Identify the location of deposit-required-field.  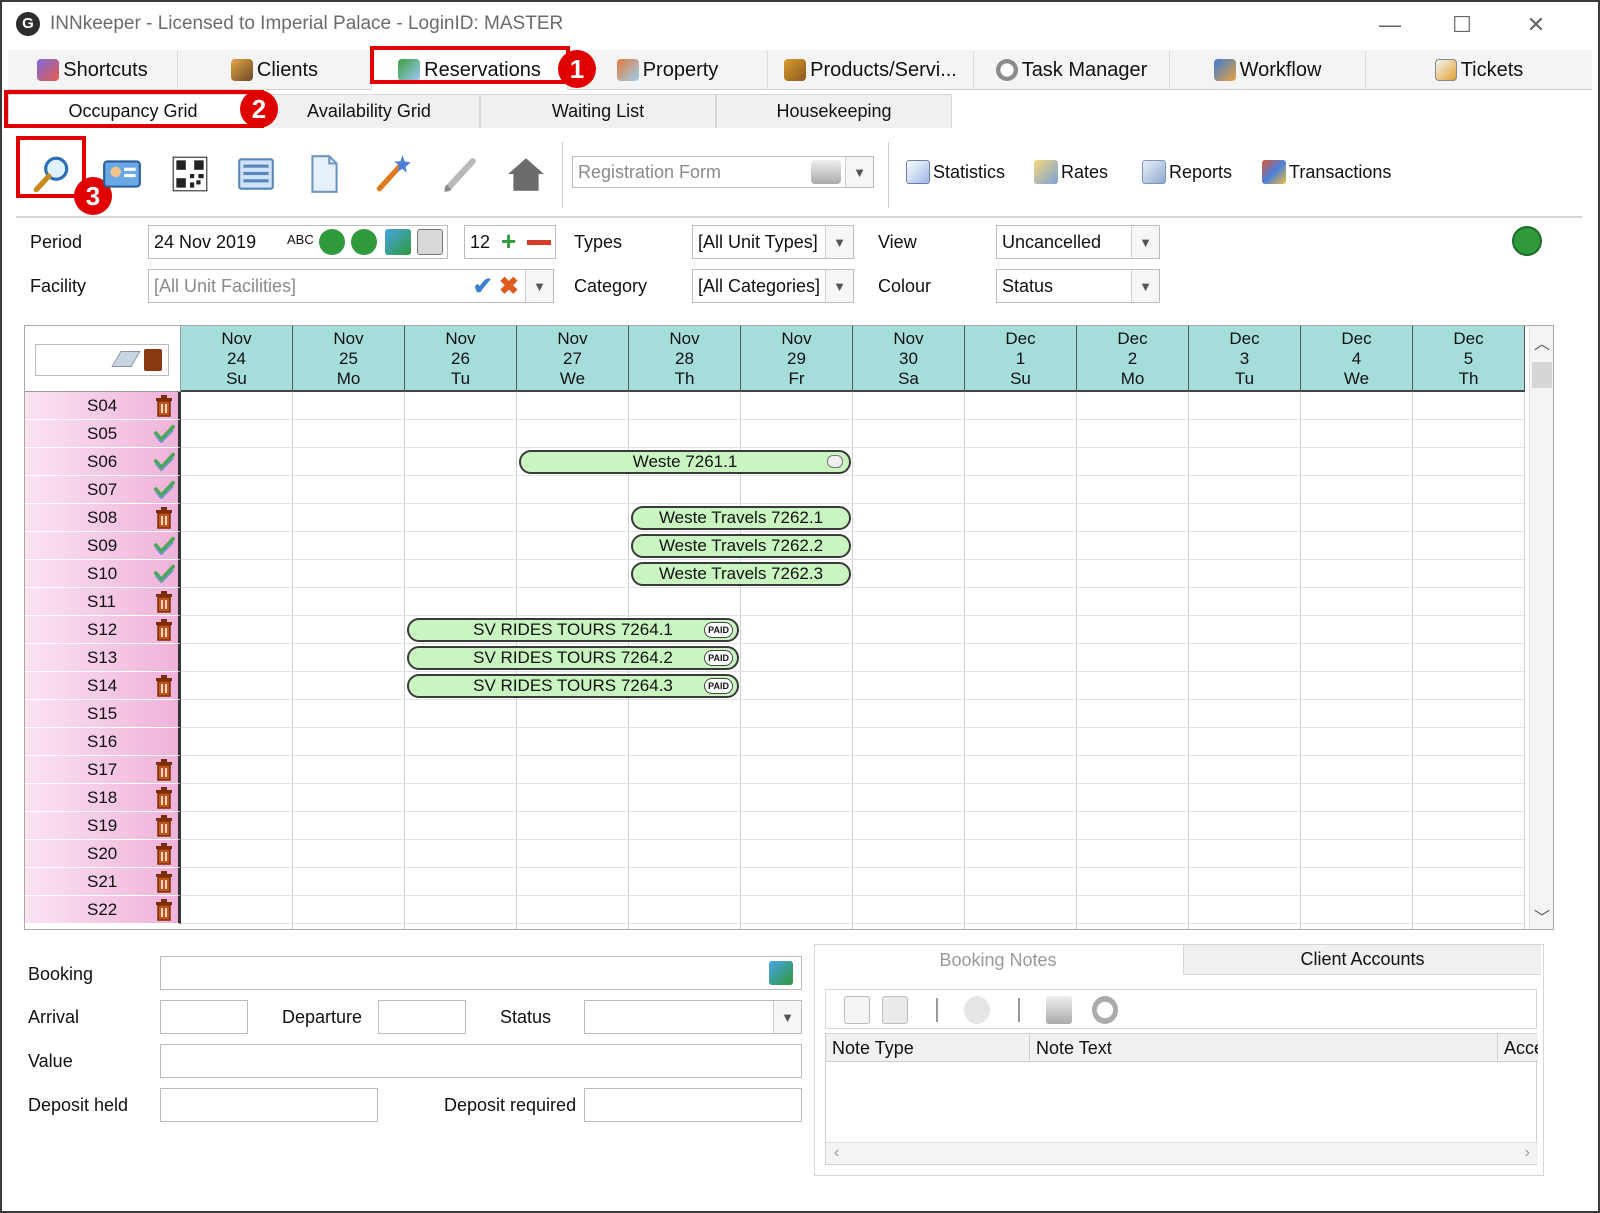
(693, 1105).